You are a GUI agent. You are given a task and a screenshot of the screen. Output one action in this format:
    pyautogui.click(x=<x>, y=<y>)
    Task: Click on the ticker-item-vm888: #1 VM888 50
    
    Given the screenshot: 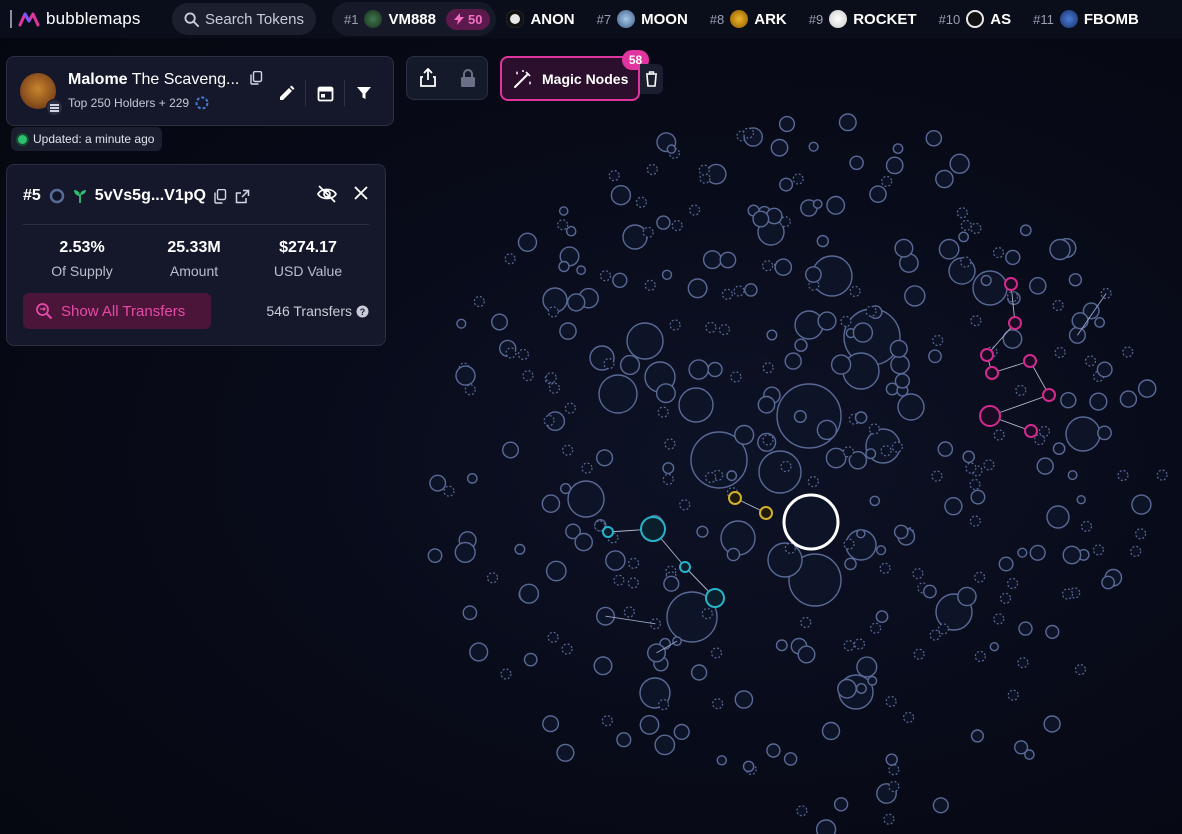 What is the action you would take?
    pyautogui.click(x=414, y=19)
    